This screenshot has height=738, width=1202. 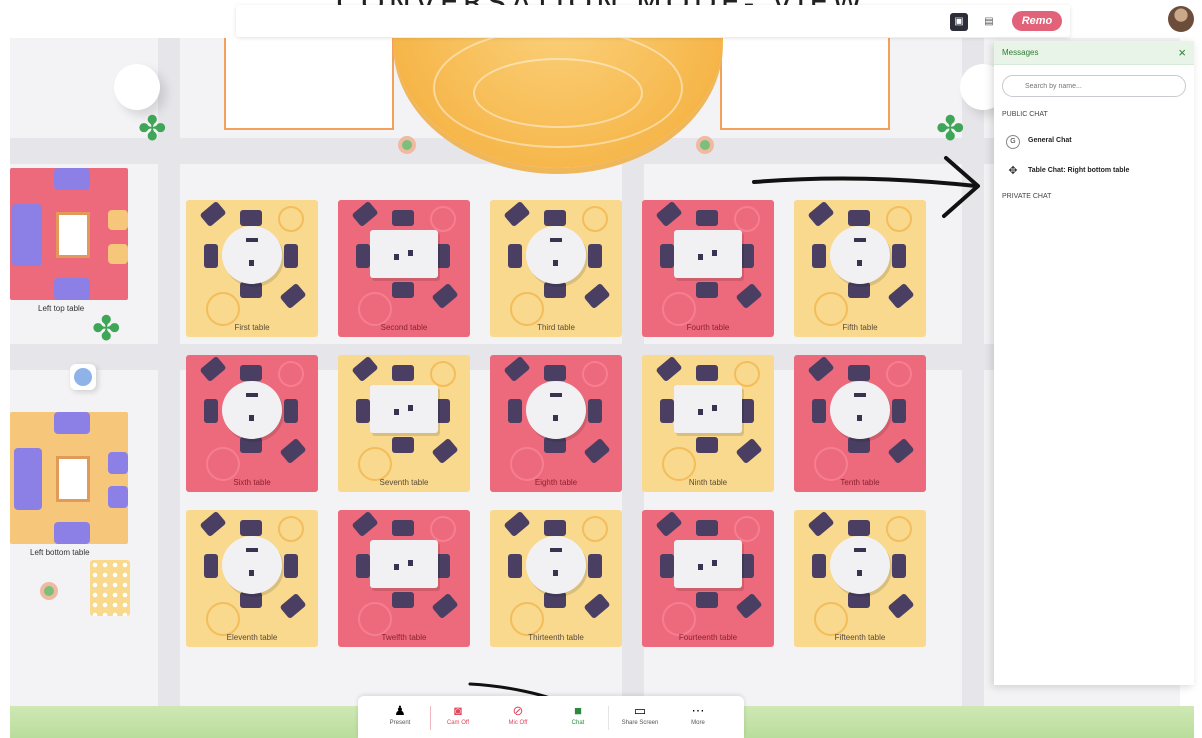 What do you see at coordinates (69, 478) in the screenshot?
I see `lounge-left-bottom` at bounding box center [69, 478].